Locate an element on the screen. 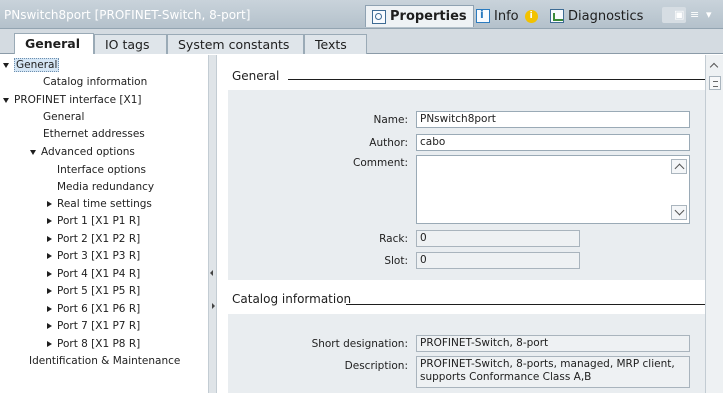  tree-item-interface-general: General is located at coordinates (63, 117).